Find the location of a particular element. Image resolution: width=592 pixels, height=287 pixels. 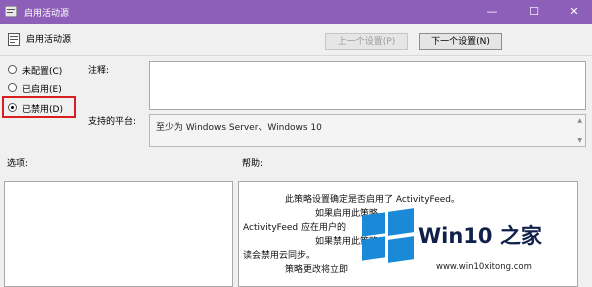

help-text-line: 读会禁用云同步。 is located at coordinates (279, 256).